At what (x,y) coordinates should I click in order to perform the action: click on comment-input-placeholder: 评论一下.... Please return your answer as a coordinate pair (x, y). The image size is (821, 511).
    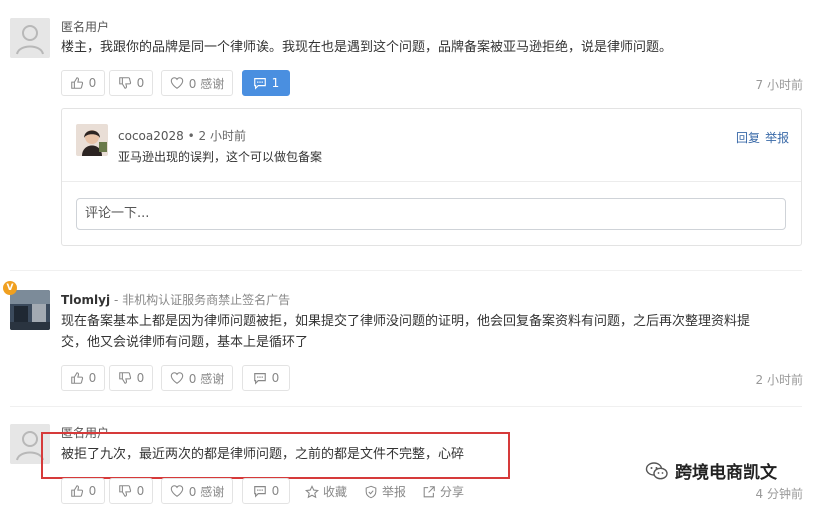
    Looking at the image, I should click on (117, 213).